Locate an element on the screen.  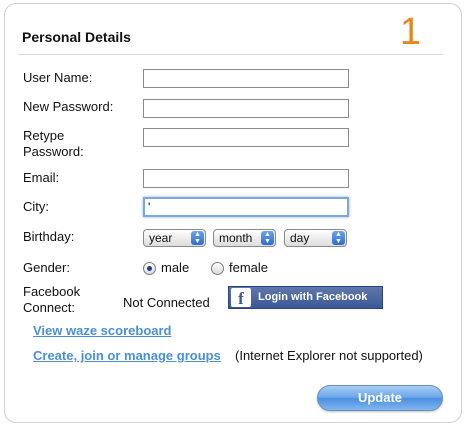
gender-male-label: male is located at coordinates (175, 268).